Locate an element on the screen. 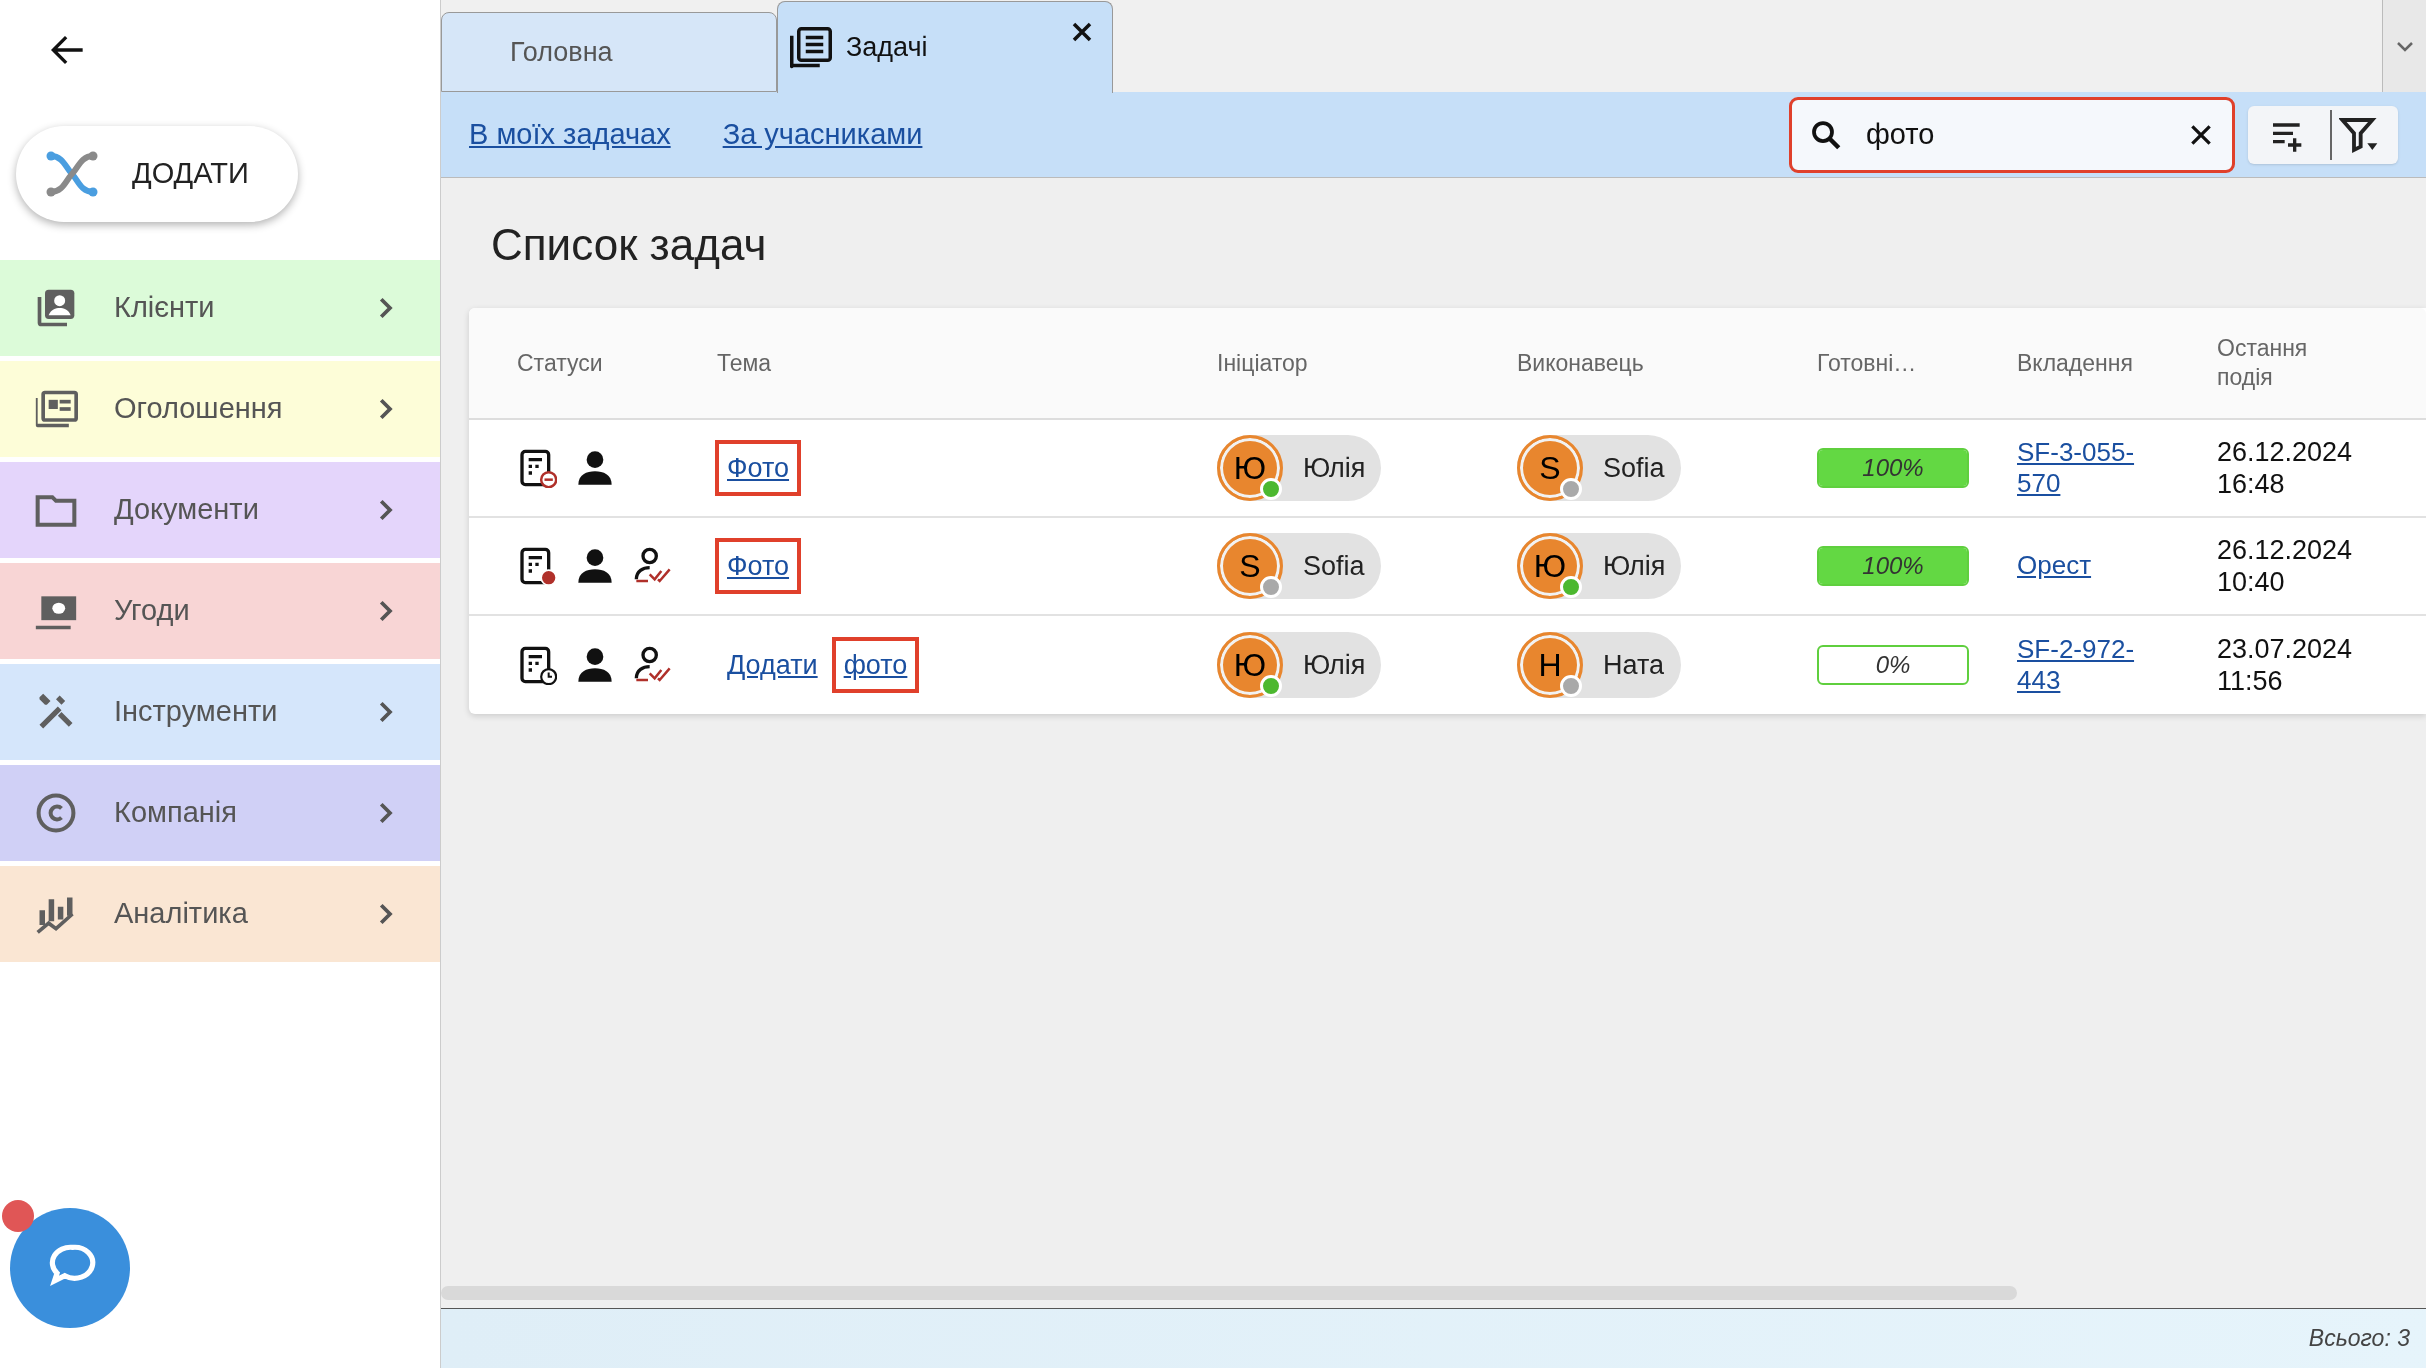 The height and width of the screenshot is (1368, 2426). close-icon is located at coordinates (1082, 32).